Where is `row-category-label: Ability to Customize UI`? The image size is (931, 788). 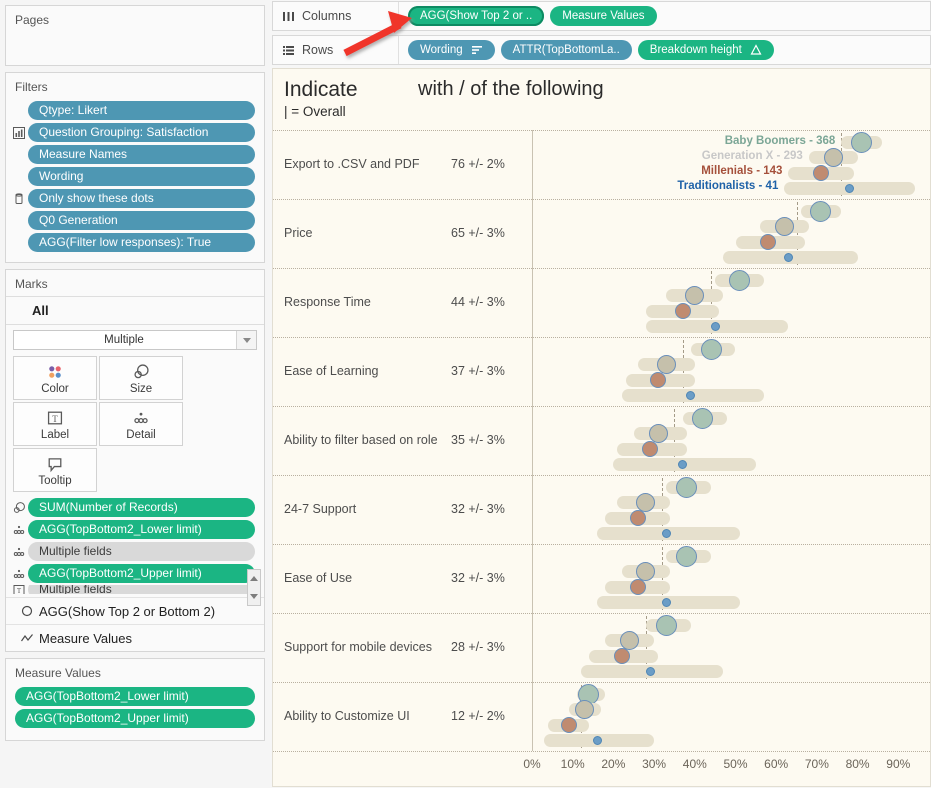 row-category-label: Ability to Customize UI is located at coordinates (347, 715).